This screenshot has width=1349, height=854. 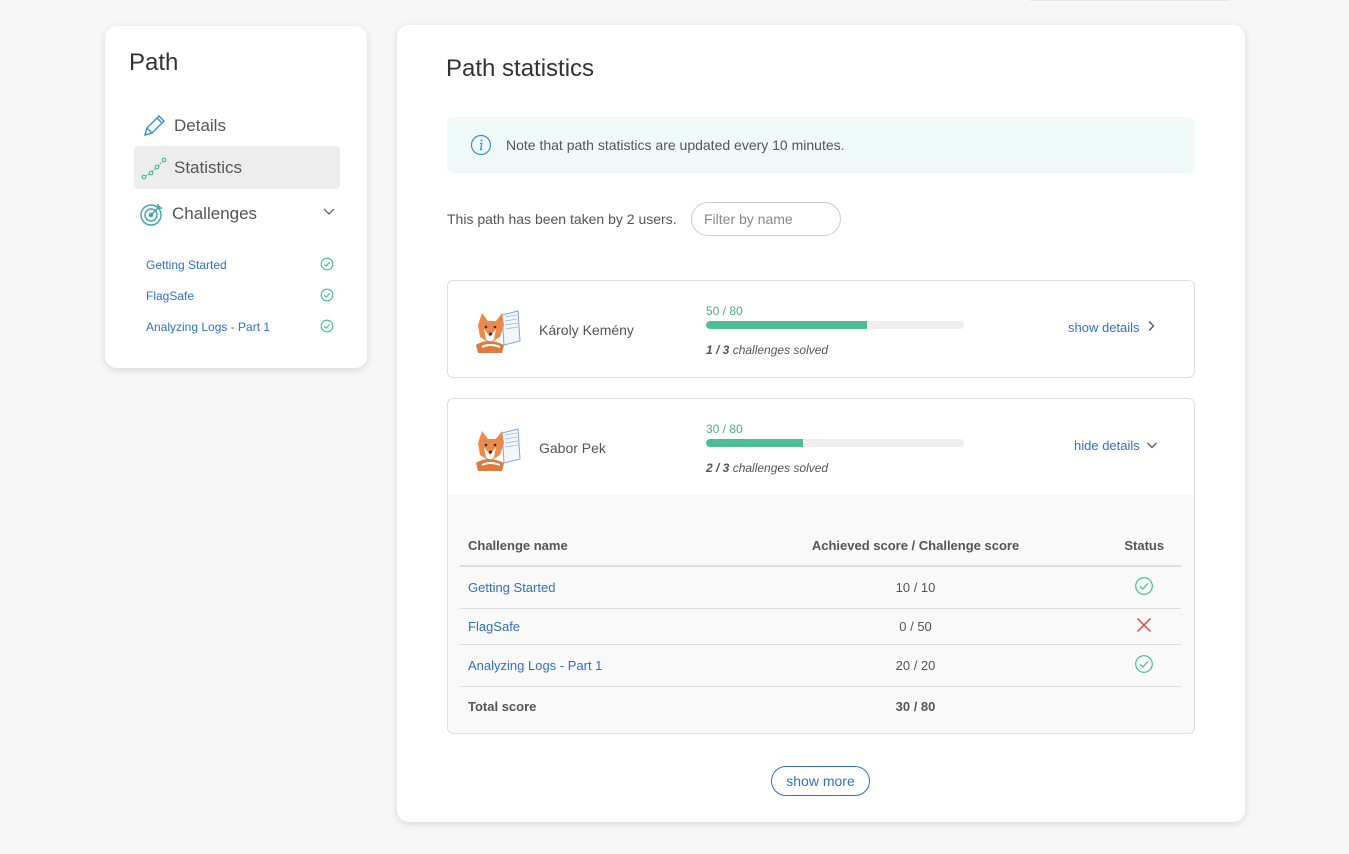 What do you see at coordinates (186, 265) in the screenshot?
I see `challenge-link: Getting Started` at bounding box center [186, 265].